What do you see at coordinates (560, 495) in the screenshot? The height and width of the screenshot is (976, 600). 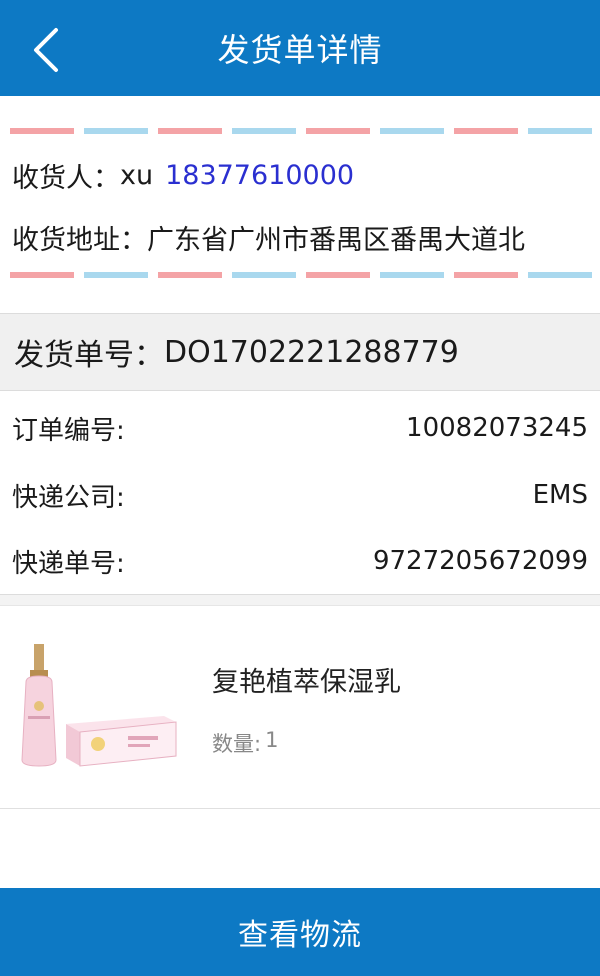 I see `info-value: EMS` at bounding box center [560, 495].